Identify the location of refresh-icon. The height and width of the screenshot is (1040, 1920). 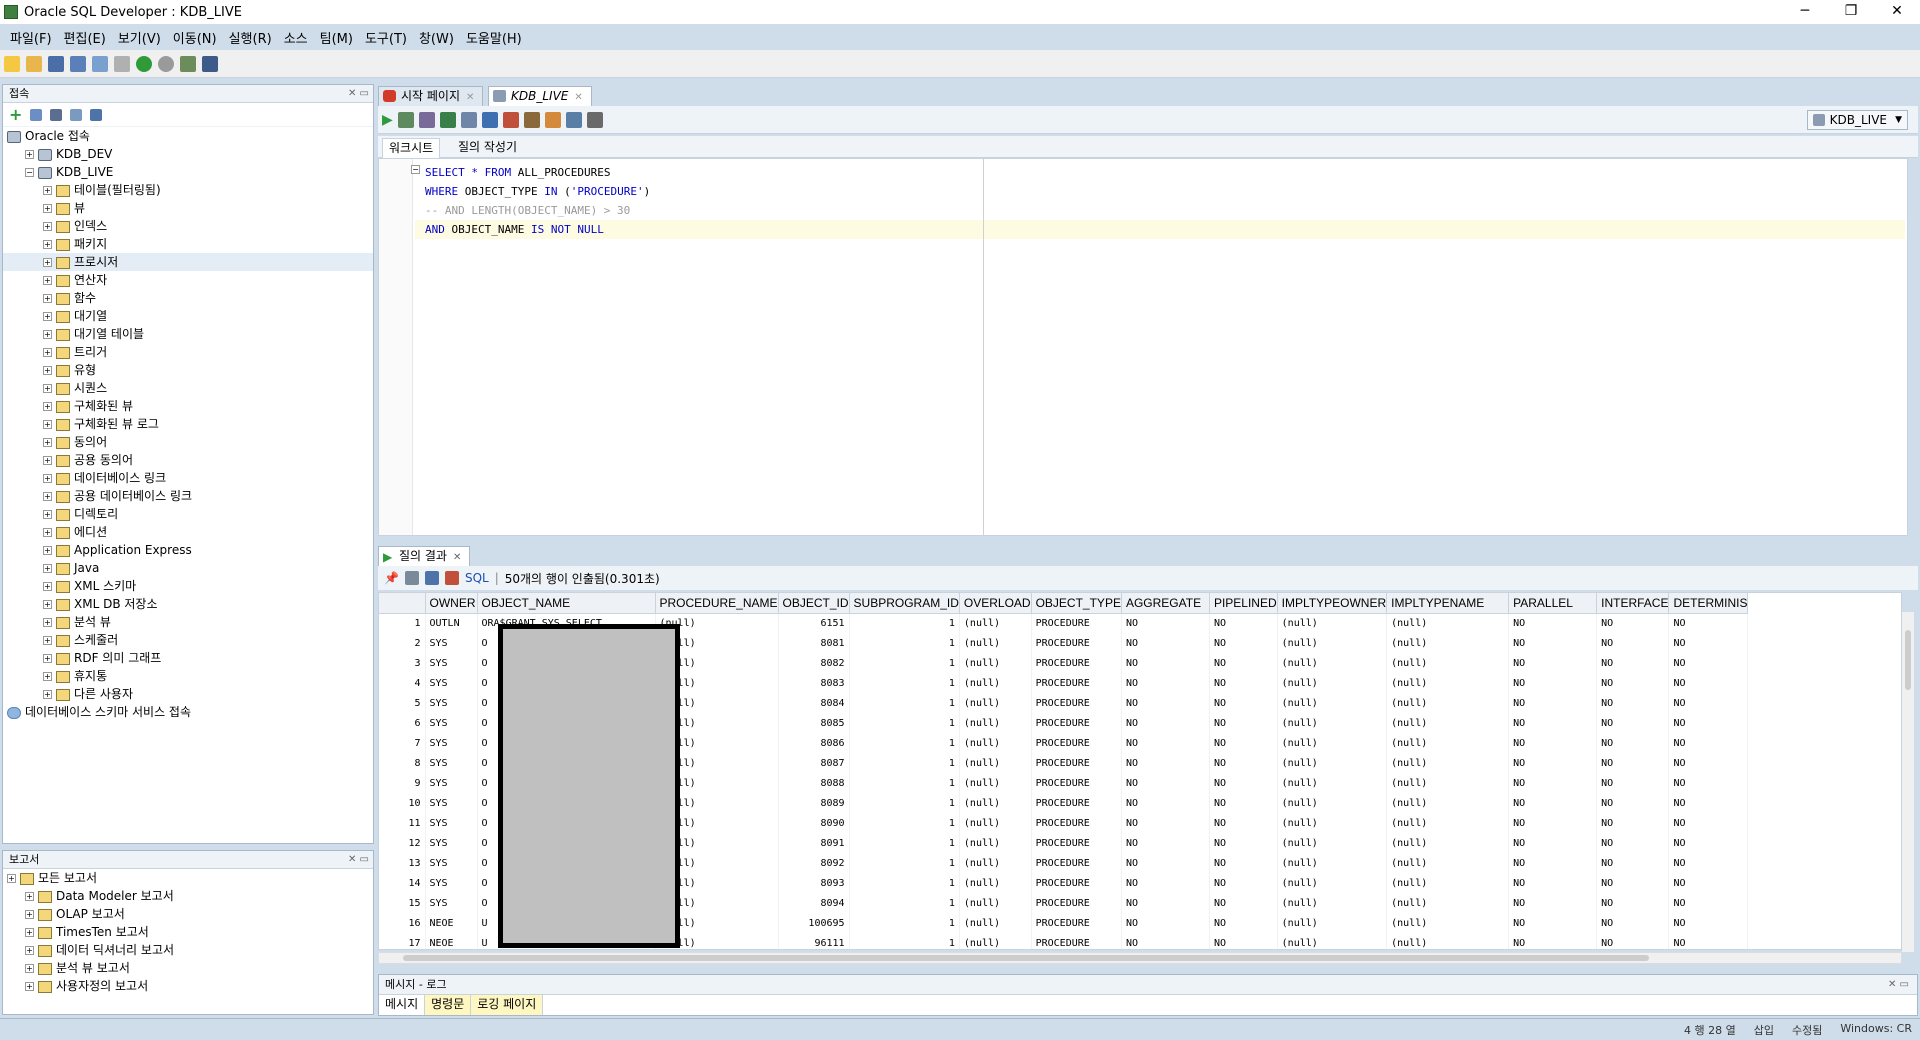
(431, 578).